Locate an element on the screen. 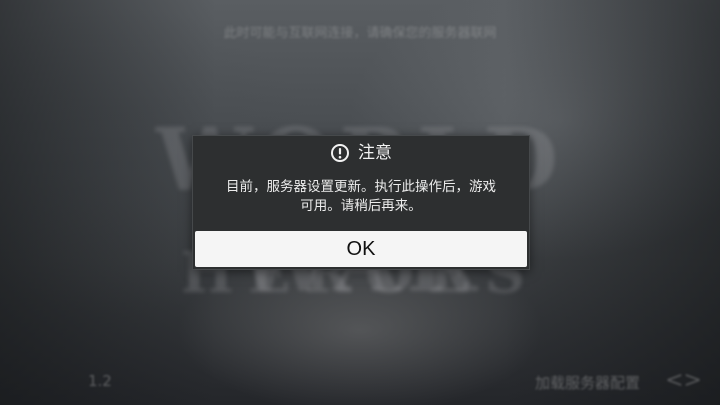  loading-status-text: 加载服务器配置 is located at coordinates (587, 383).